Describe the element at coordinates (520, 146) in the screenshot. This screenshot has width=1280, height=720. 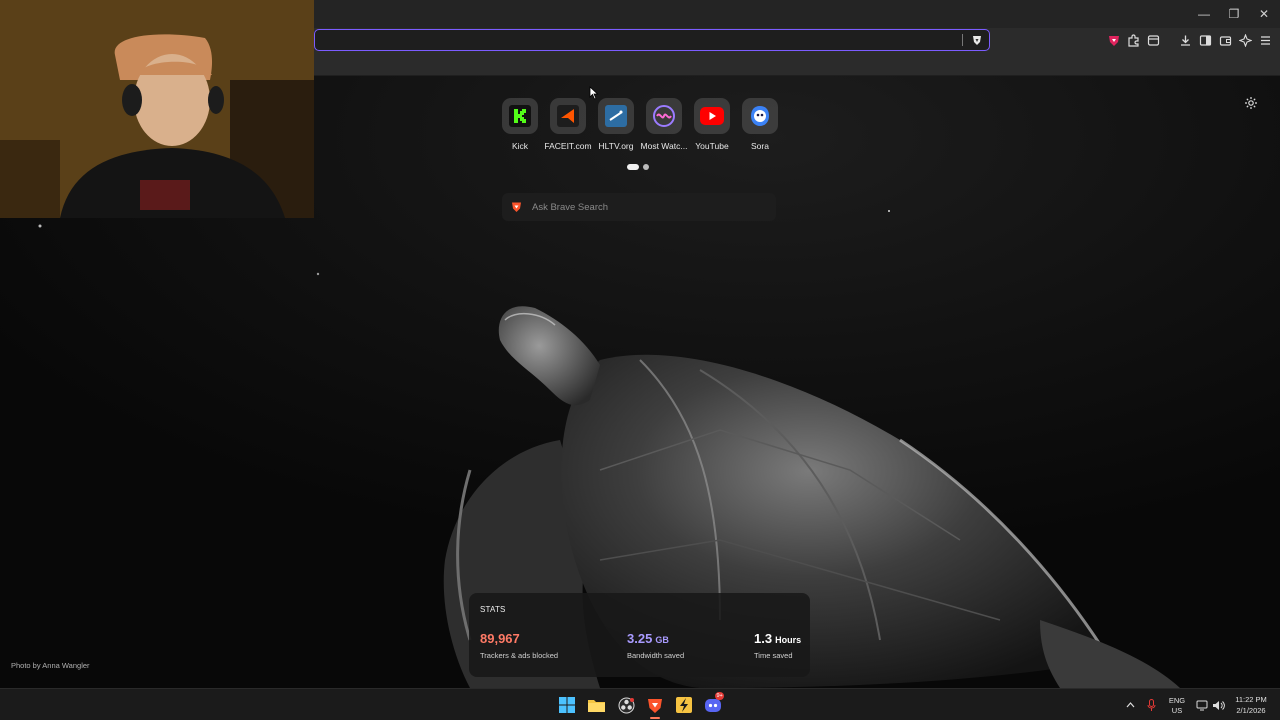
I see `top-site-label: Kick` at that location.